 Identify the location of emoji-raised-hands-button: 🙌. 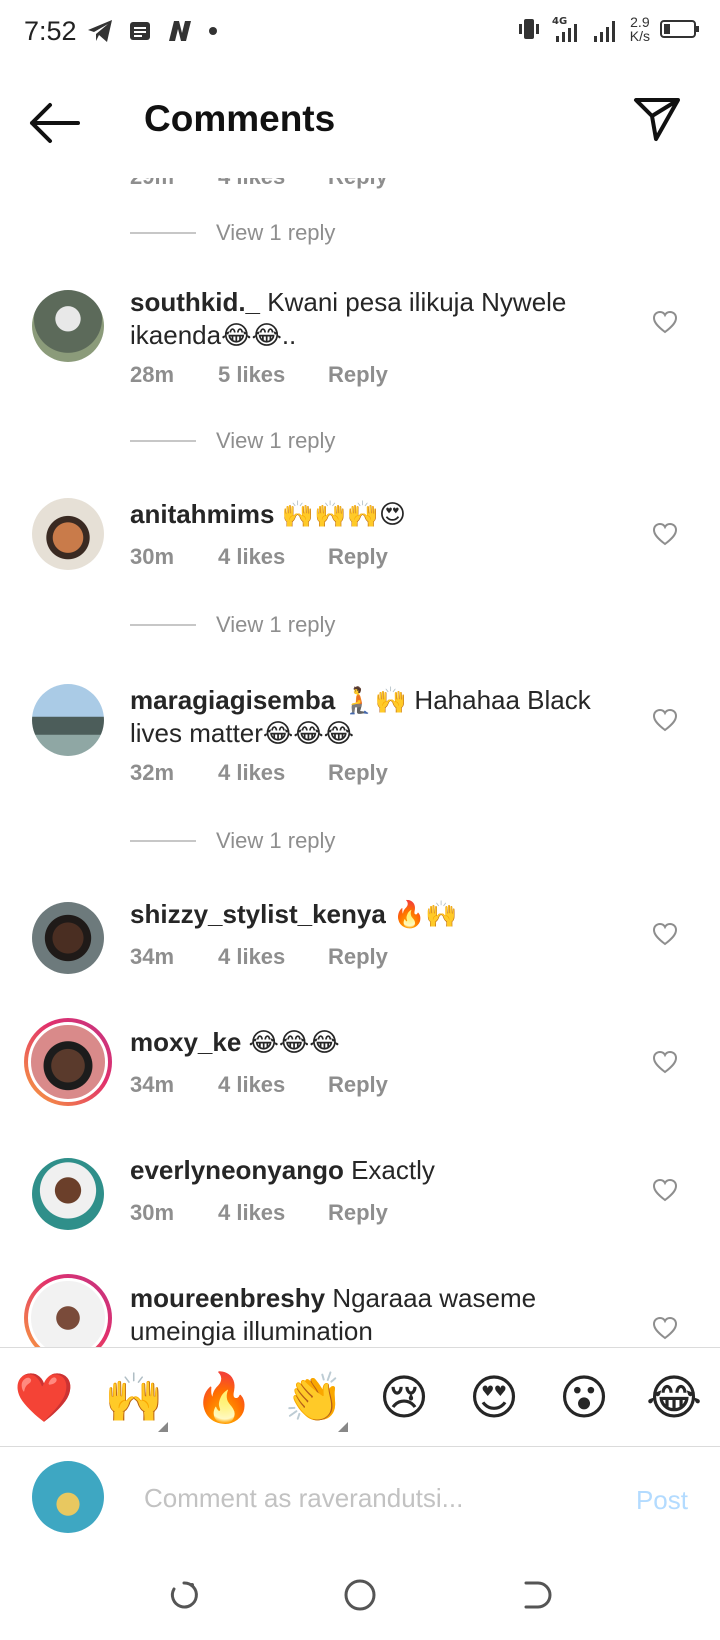
(136, 1400).